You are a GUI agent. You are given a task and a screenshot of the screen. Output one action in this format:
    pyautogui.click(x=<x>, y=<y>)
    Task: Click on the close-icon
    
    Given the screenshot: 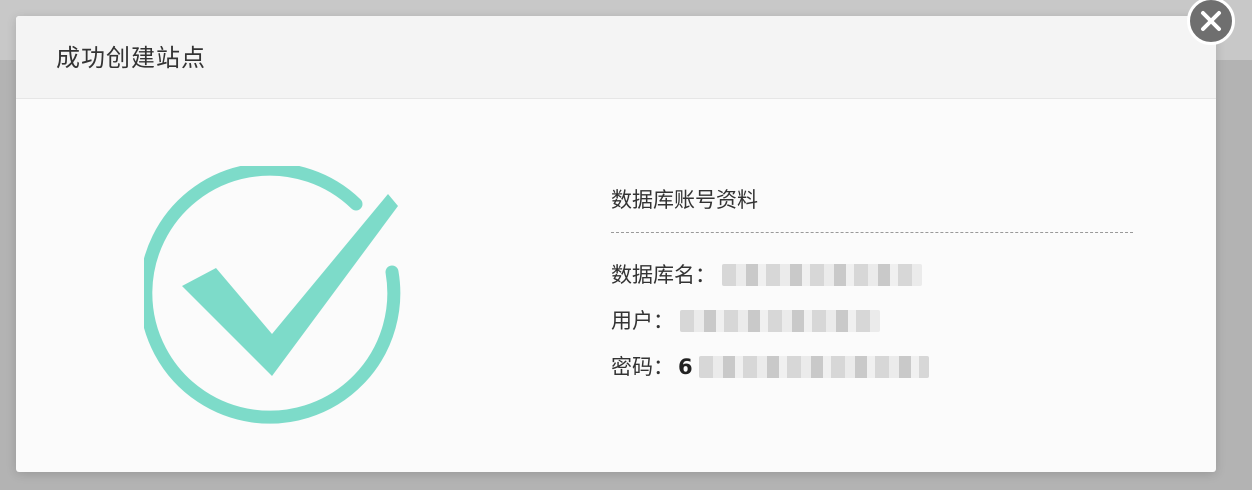 What is the action you would take?
    pyautogui.click(x=1211, y=21)
    